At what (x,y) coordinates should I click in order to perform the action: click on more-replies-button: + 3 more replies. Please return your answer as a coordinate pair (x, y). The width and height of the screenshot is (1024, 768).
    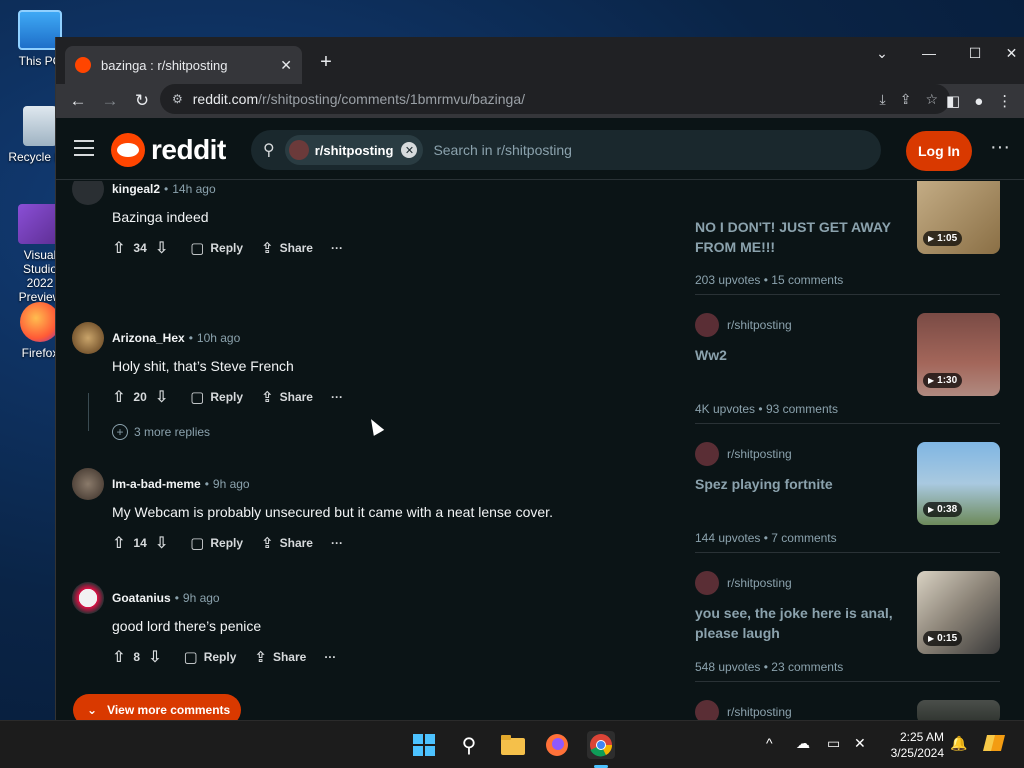
    Looking at the image, I should click on (161, 432).